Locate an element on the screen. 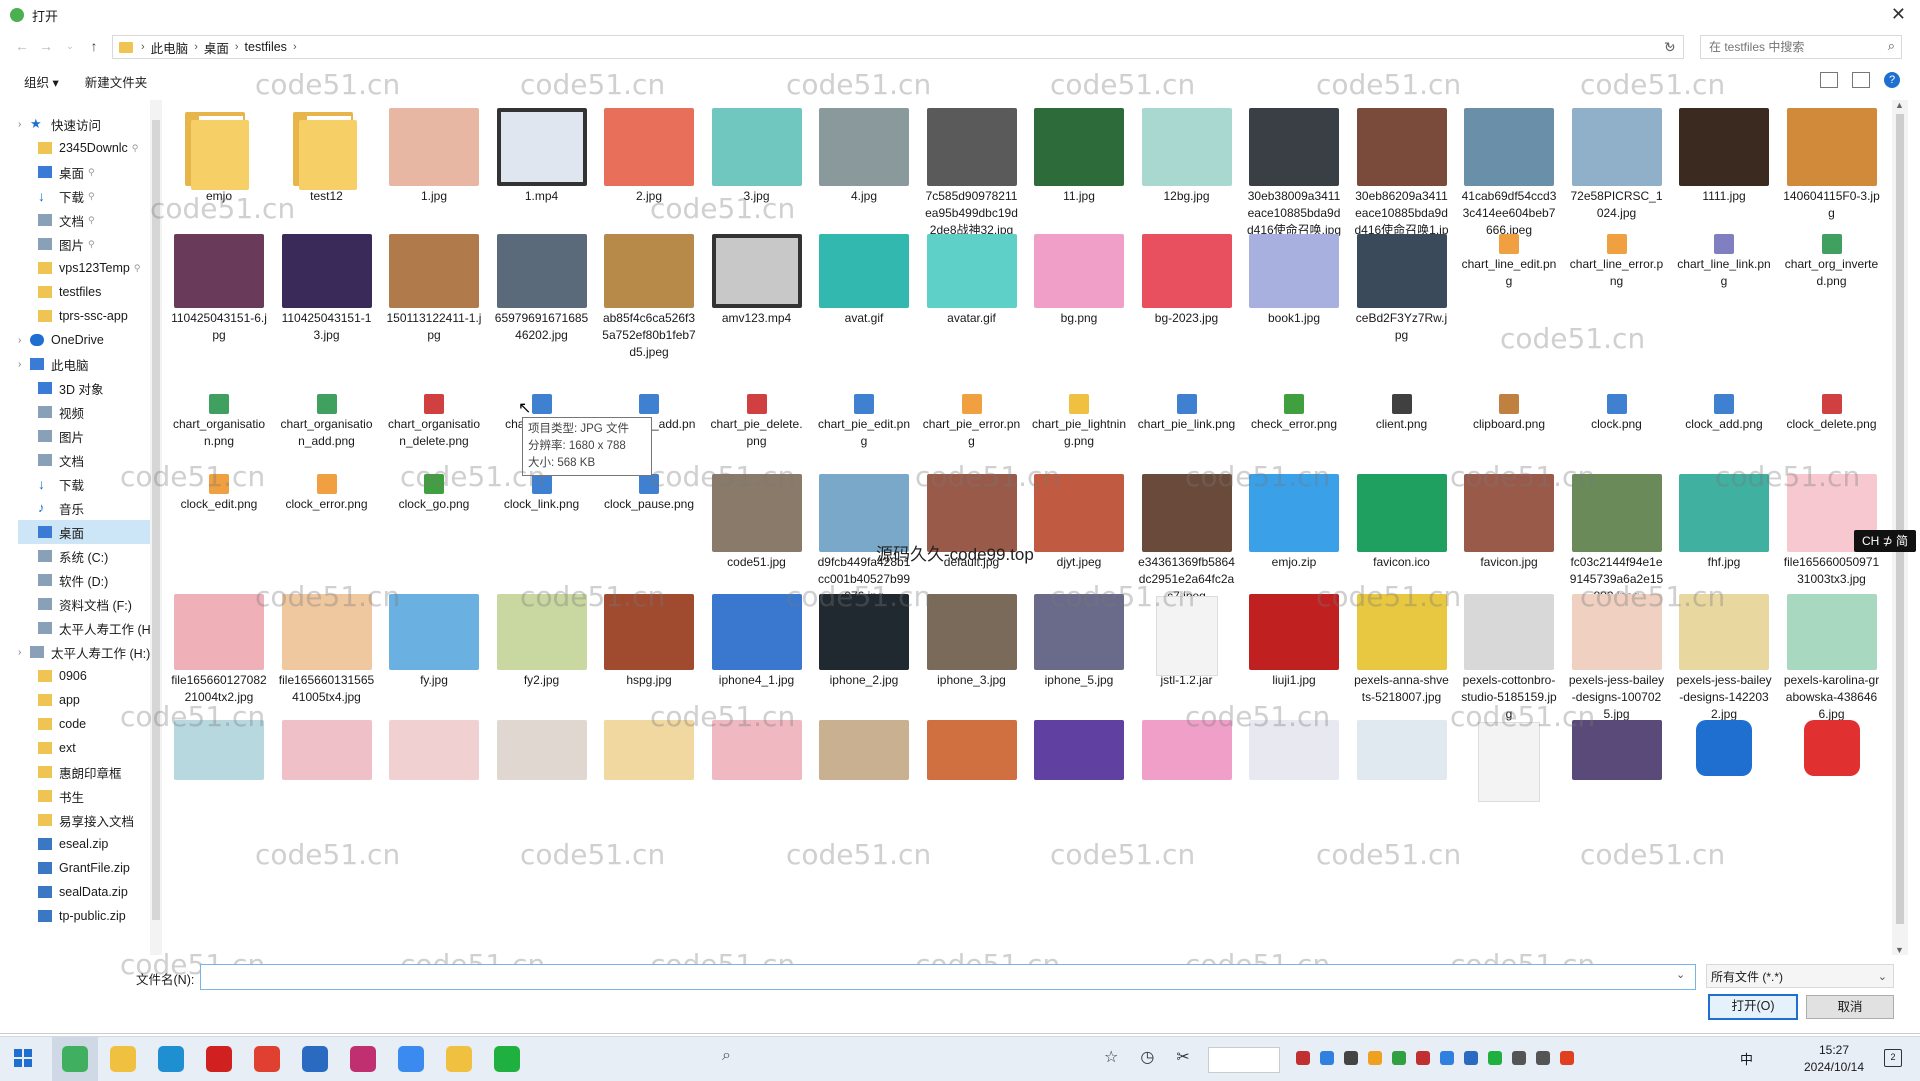 This screenshot has width=1920, height=1081. file-item: clock.png is located at coordinates (1617, 413).